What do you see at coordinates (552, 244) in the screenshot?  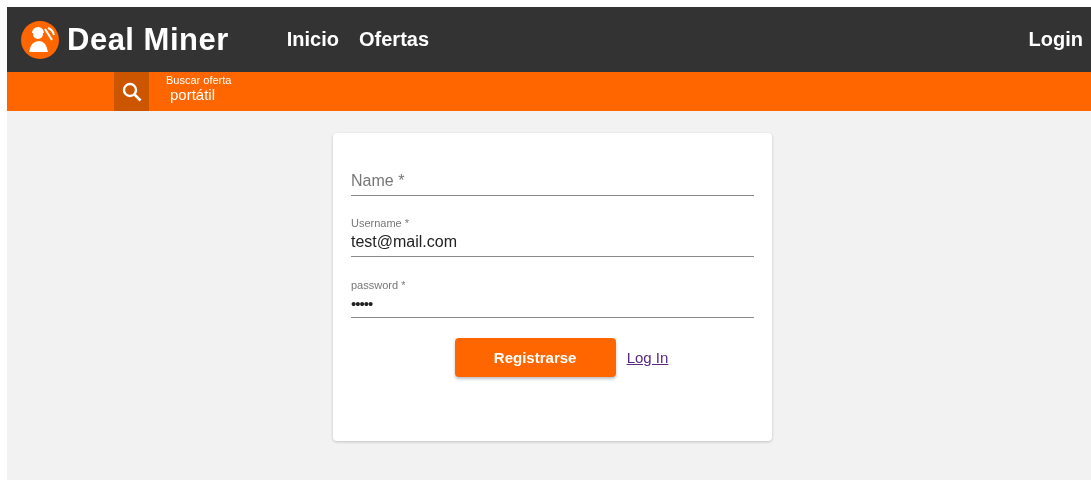 I see `input-field: test@mail.com` at bounding box center [552, 244].